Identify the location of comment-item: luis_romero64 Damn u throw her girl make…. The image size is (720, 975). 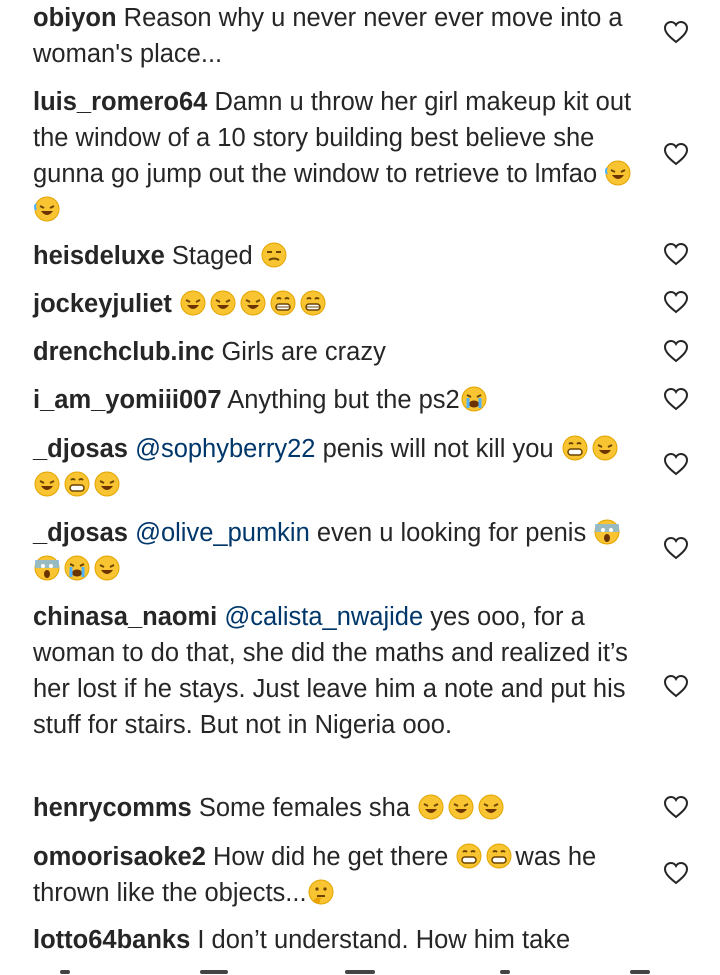
(338, 156).